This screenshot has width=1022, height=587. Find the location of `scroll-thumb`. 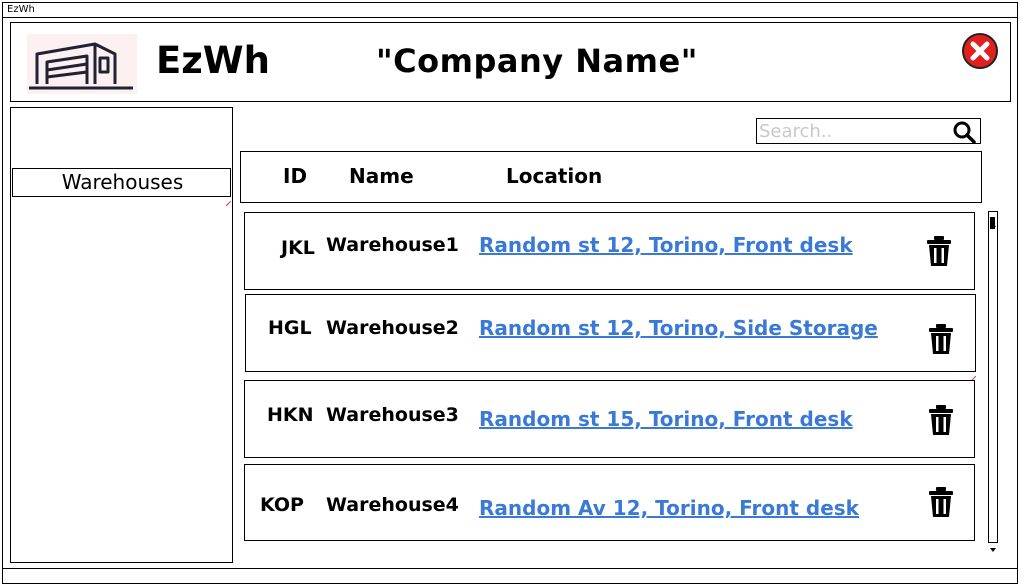

scroll-thumb is located at coordinates (992, 223).